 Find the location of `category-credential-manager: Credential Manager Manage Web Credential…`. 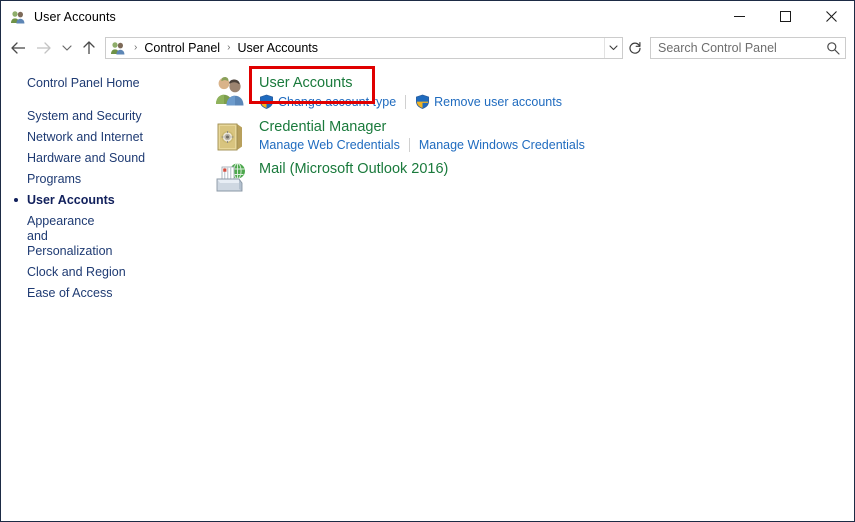

category-credential-manager: Credential Manager Manage Web Credential… is located at coordinates (529, 133).